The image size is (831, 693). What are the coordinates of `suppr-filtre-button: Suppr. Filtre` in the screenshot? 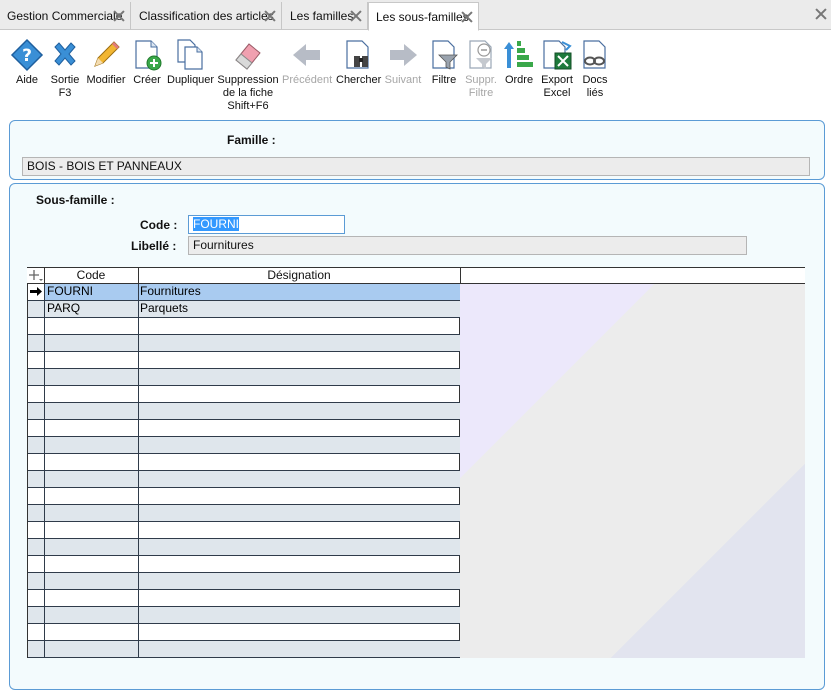 It's located at (481, 69).